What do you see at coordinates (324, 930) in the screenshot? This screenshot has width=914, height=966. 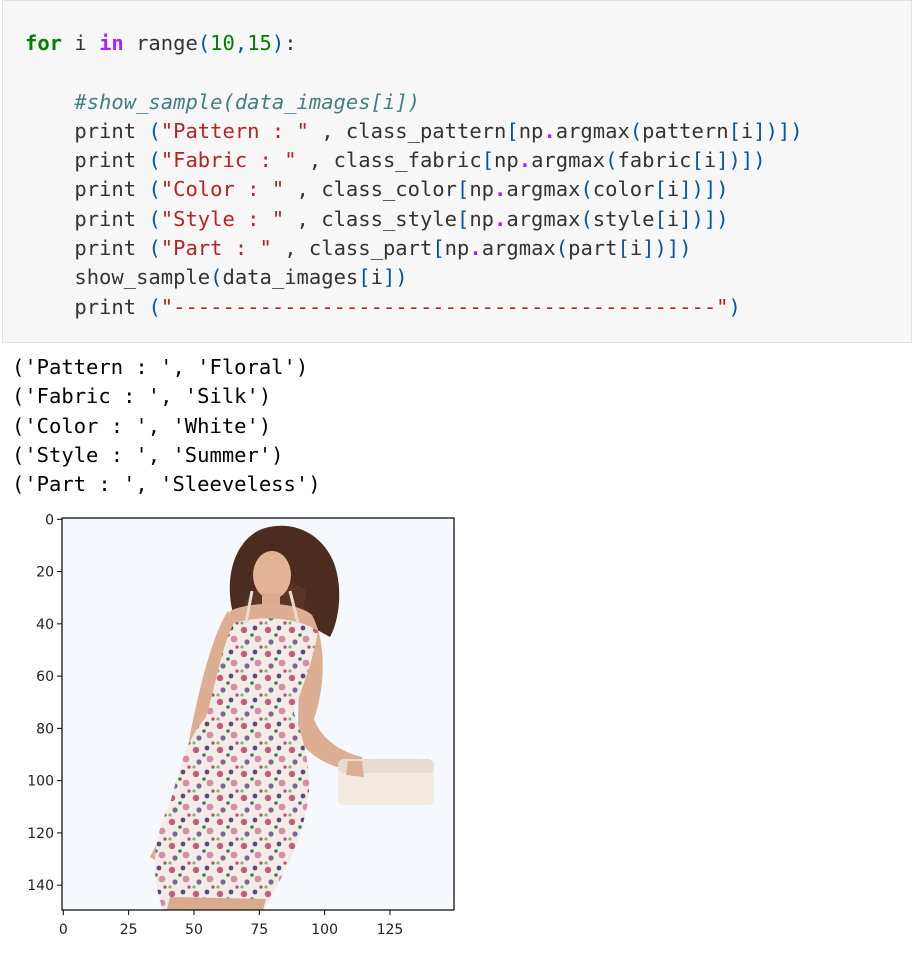 I see `x-tick-label: 100` at bounding box center [324, 930].